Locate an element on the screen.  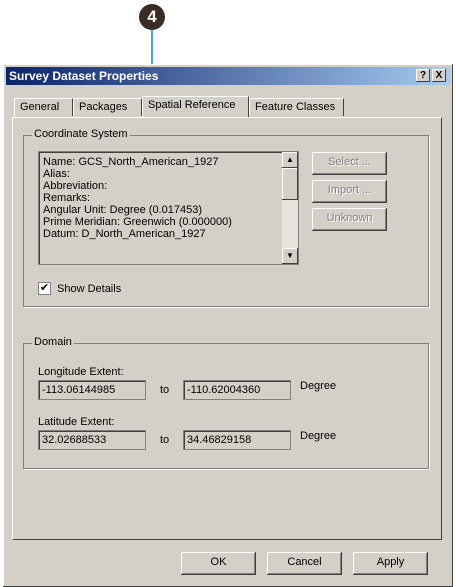
tab-feature-classes: Feature Classes is located at coordinates (296, 107).